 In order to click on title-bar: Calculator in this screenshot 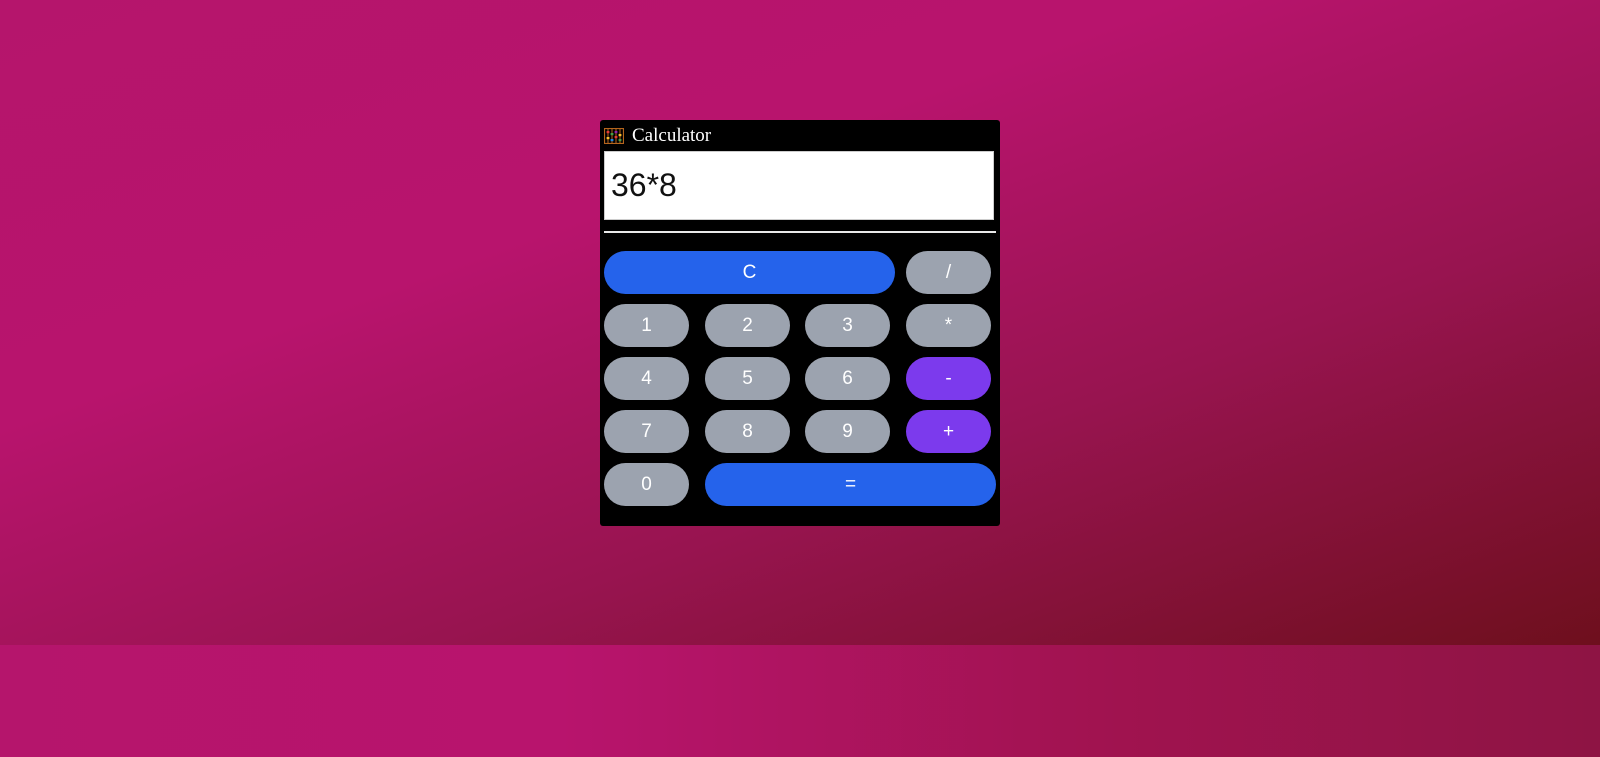, I will do `click(800, 135)`.